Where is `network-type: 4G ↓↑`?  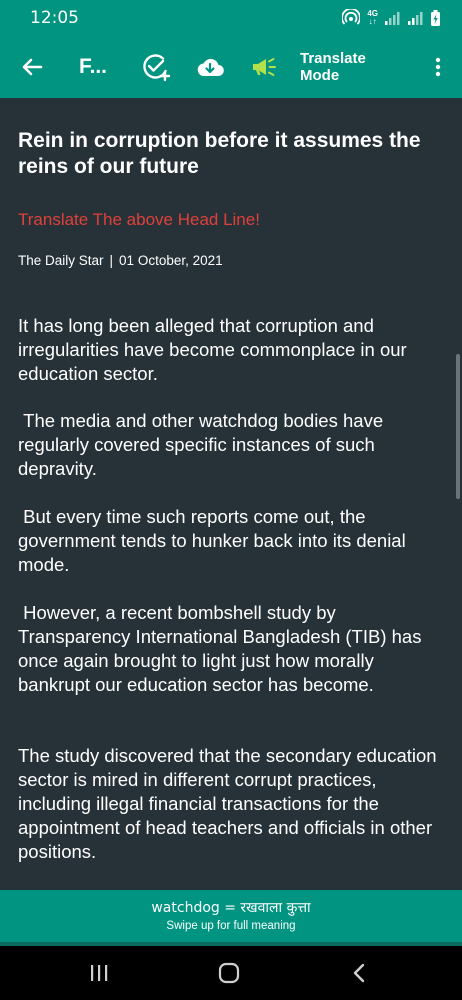
network-type: 4G ↓↑ is located at coordinates (372, 17).